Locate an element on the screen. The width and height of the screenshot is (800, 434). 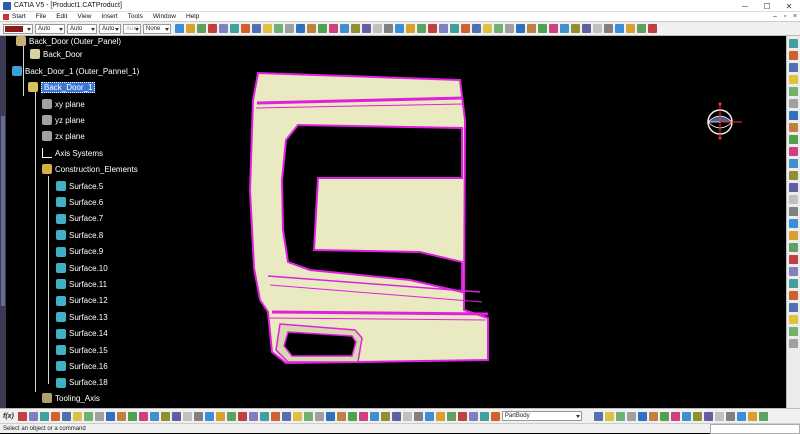
tree-item-back-door-outer-panel: Back_Door (Outer_Panel) is located at coordinates (68, 41).